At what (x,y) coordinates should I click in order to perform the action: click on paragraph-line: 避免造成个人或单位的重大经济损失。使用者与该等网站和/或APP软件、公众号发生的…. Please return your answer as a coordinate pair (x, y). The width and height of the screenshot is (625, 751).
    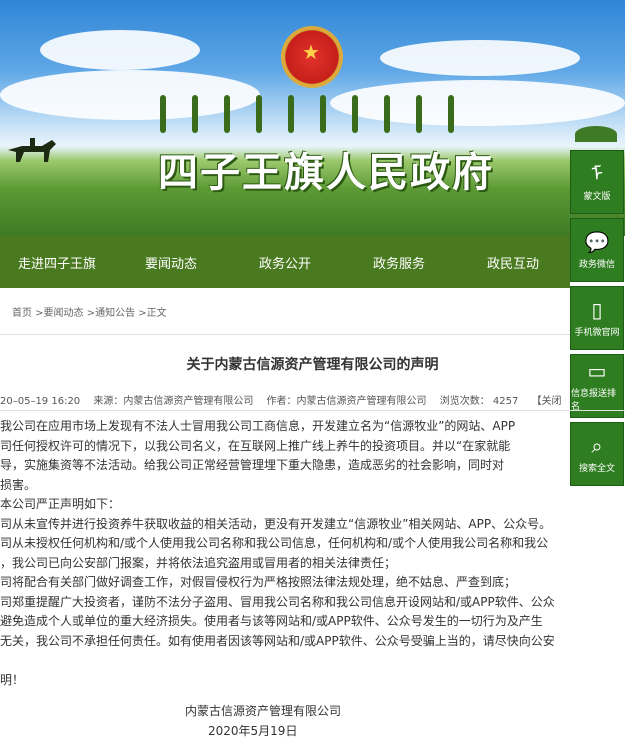
    Looking at the image, I should click on (271, 621).